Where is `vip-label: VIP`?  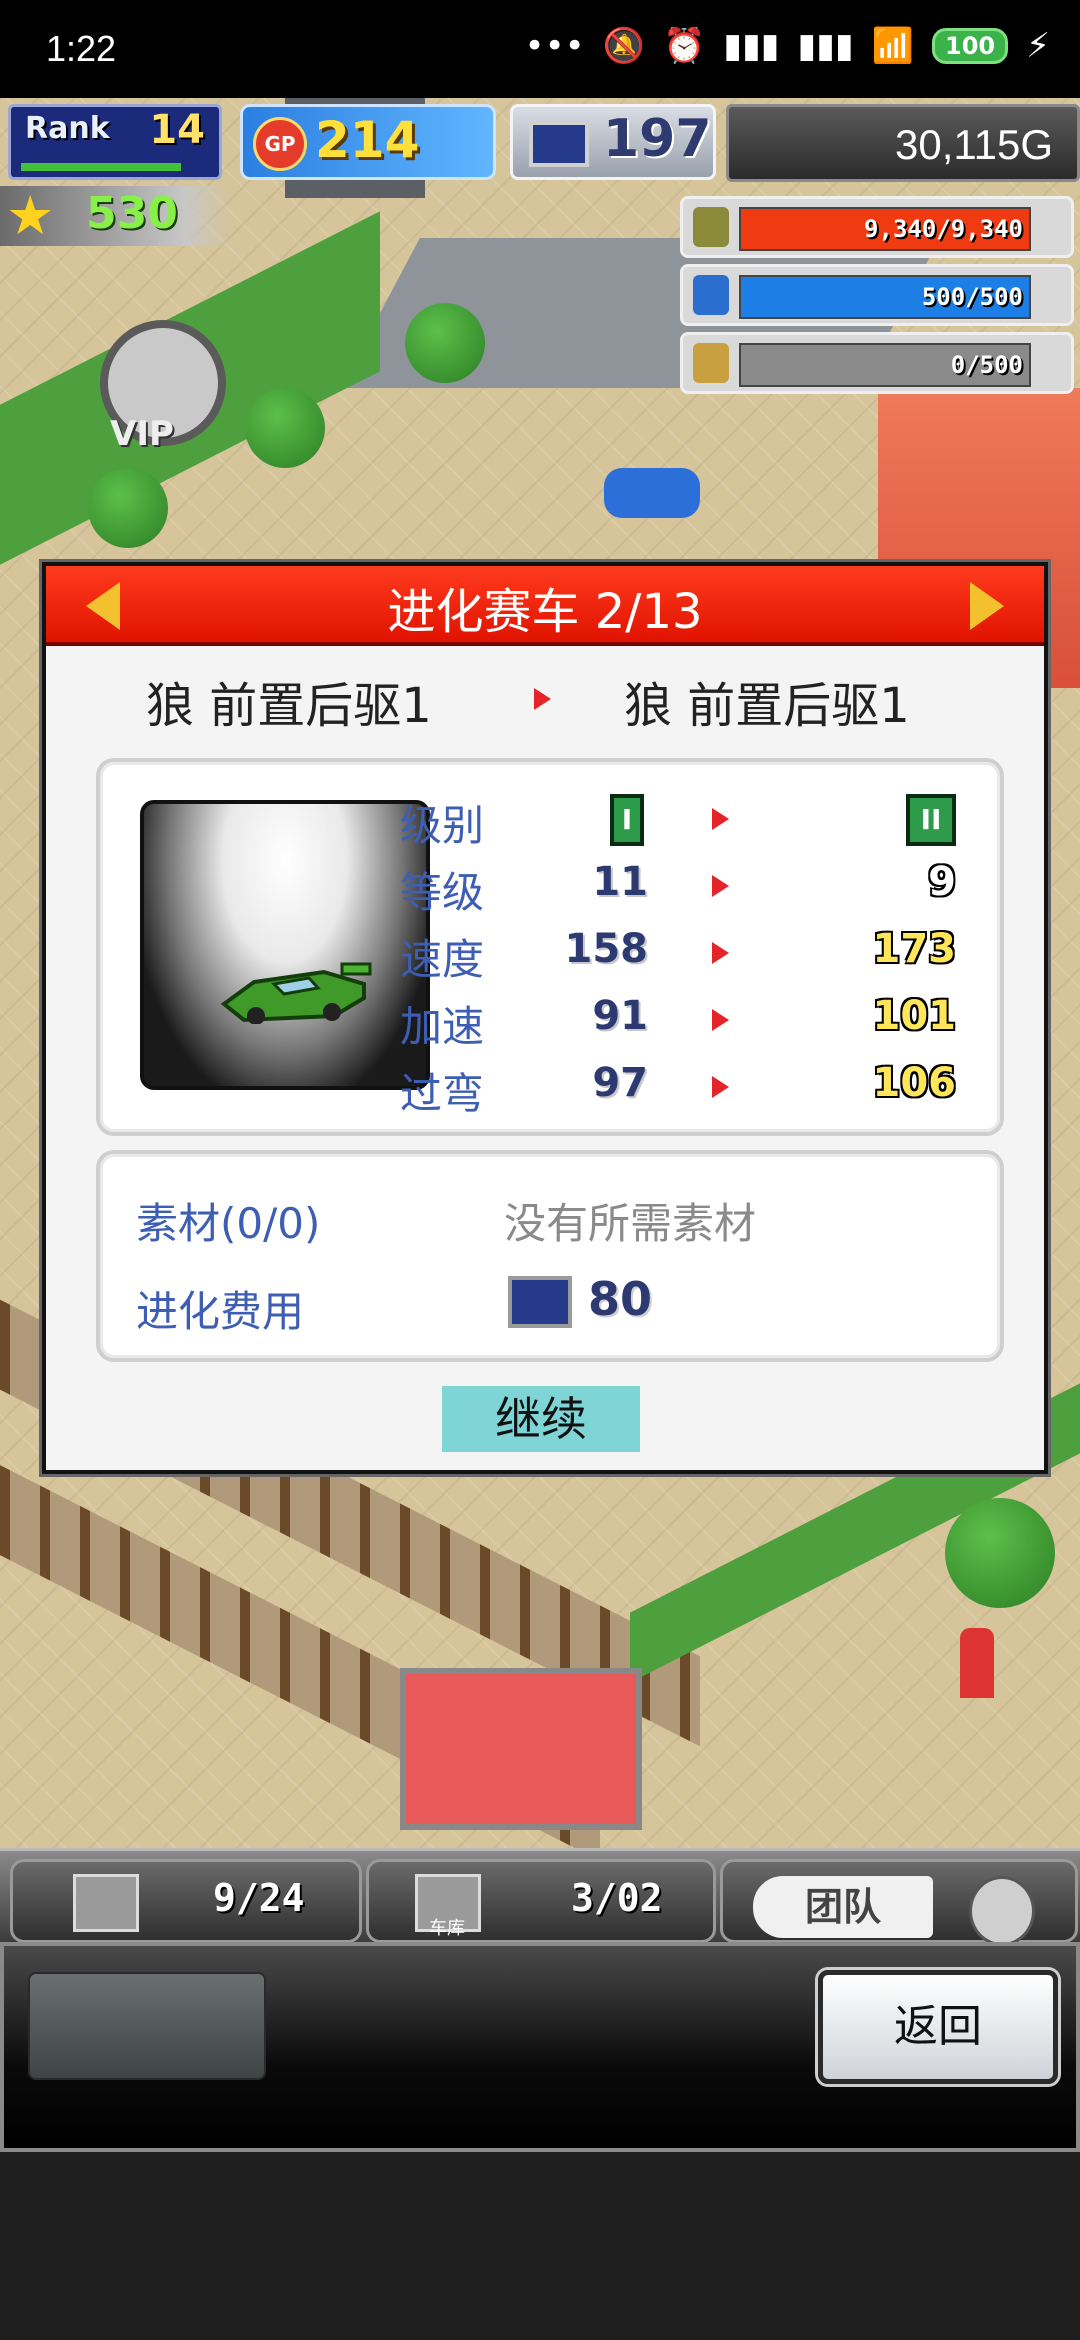
vip-label: VIP is located at coordinates (142, 434).